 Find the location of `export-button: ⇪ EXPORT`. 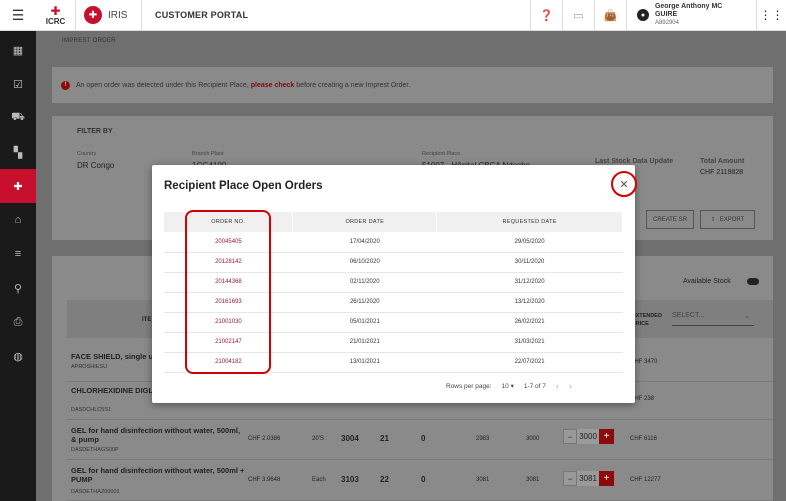

export-button: ⇪ EXPORT is located at coordinates (727, 219).